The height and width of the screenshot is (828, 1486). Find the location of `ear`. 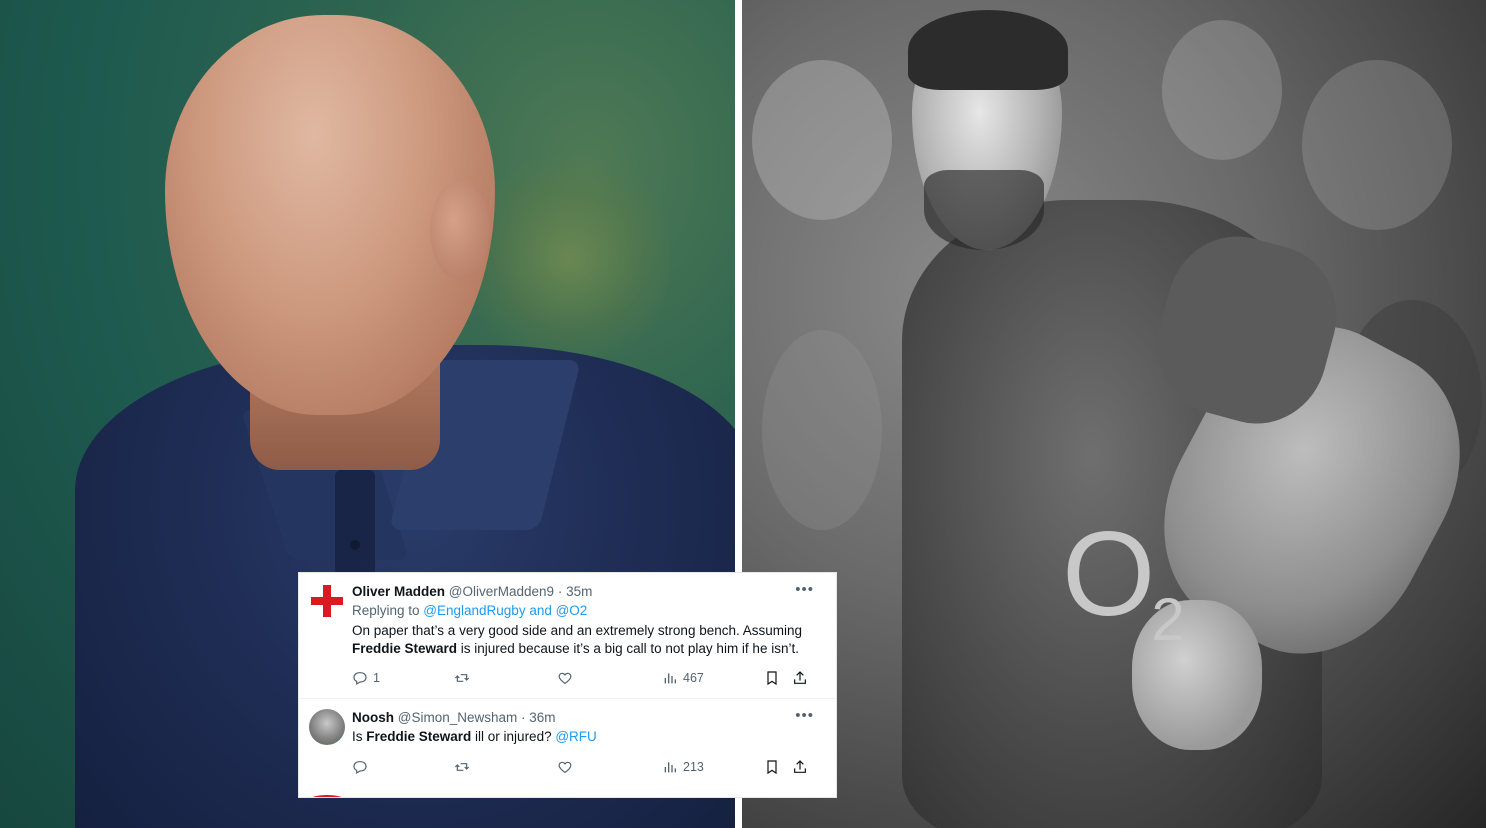

ear is located at coordinates (460, 230).